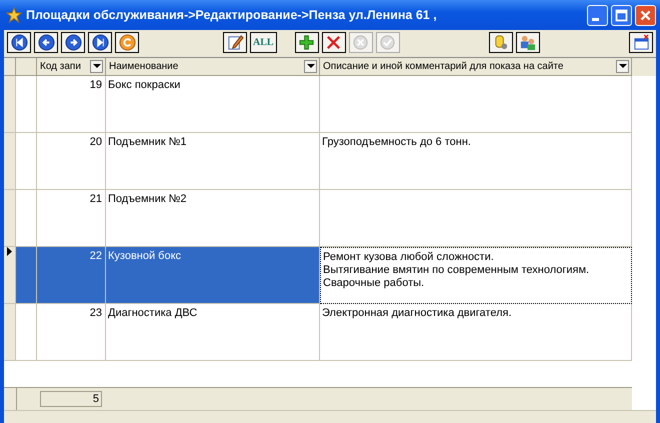 This screenshot has height=423, width=660. I want to click on table-cell: Кузовной бокс, so click(213, 275).